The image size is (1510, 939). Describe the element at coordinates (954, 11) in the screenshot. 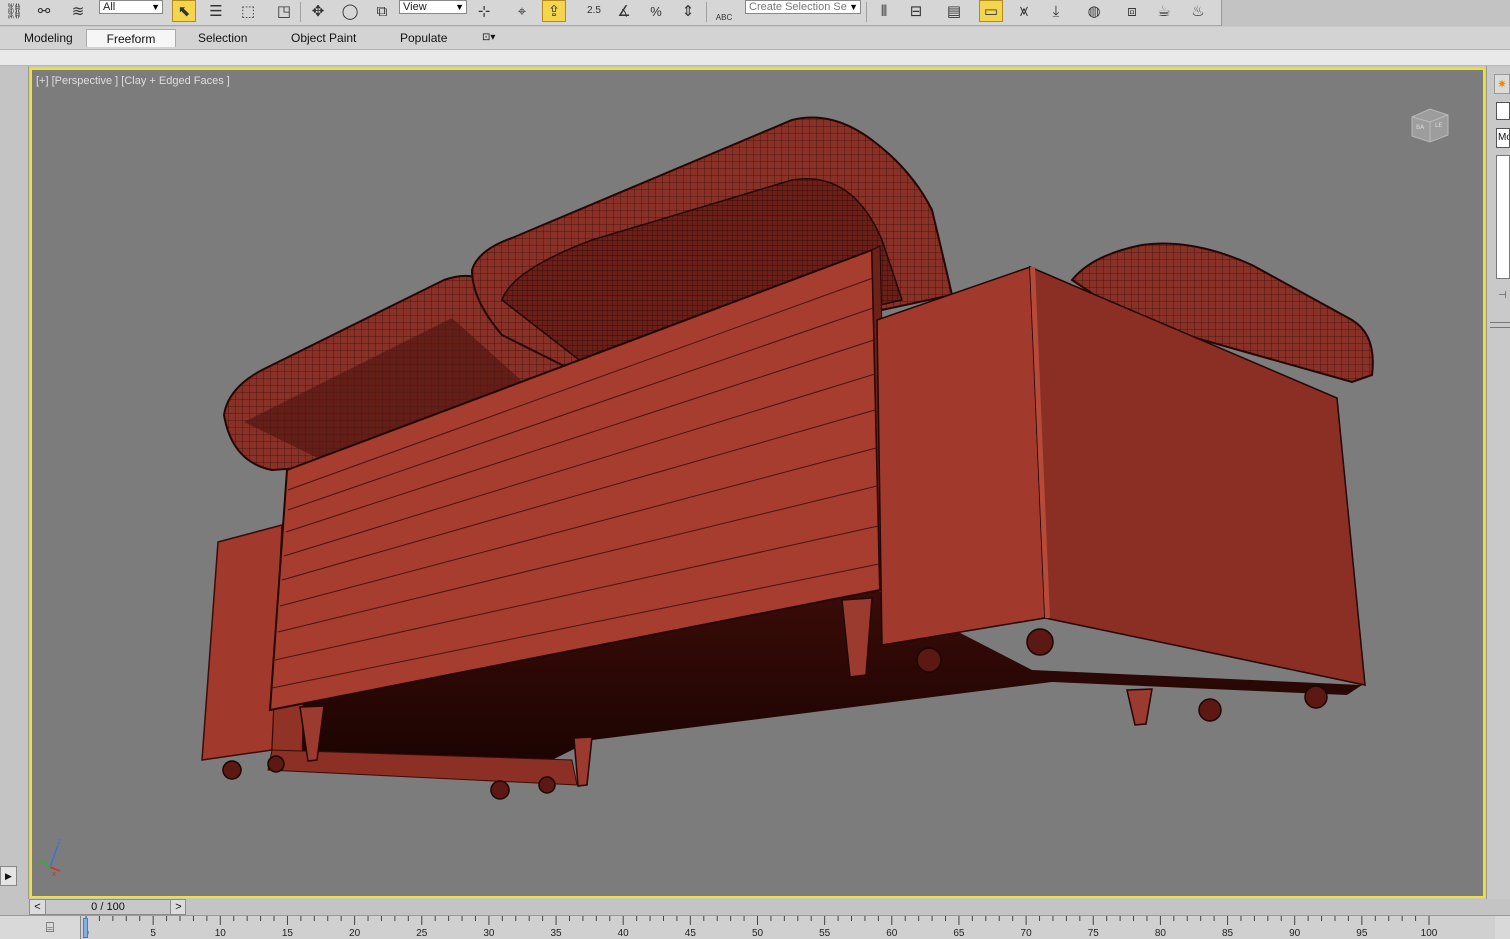

I see `layer-explorer-icon: ▤` at that location.